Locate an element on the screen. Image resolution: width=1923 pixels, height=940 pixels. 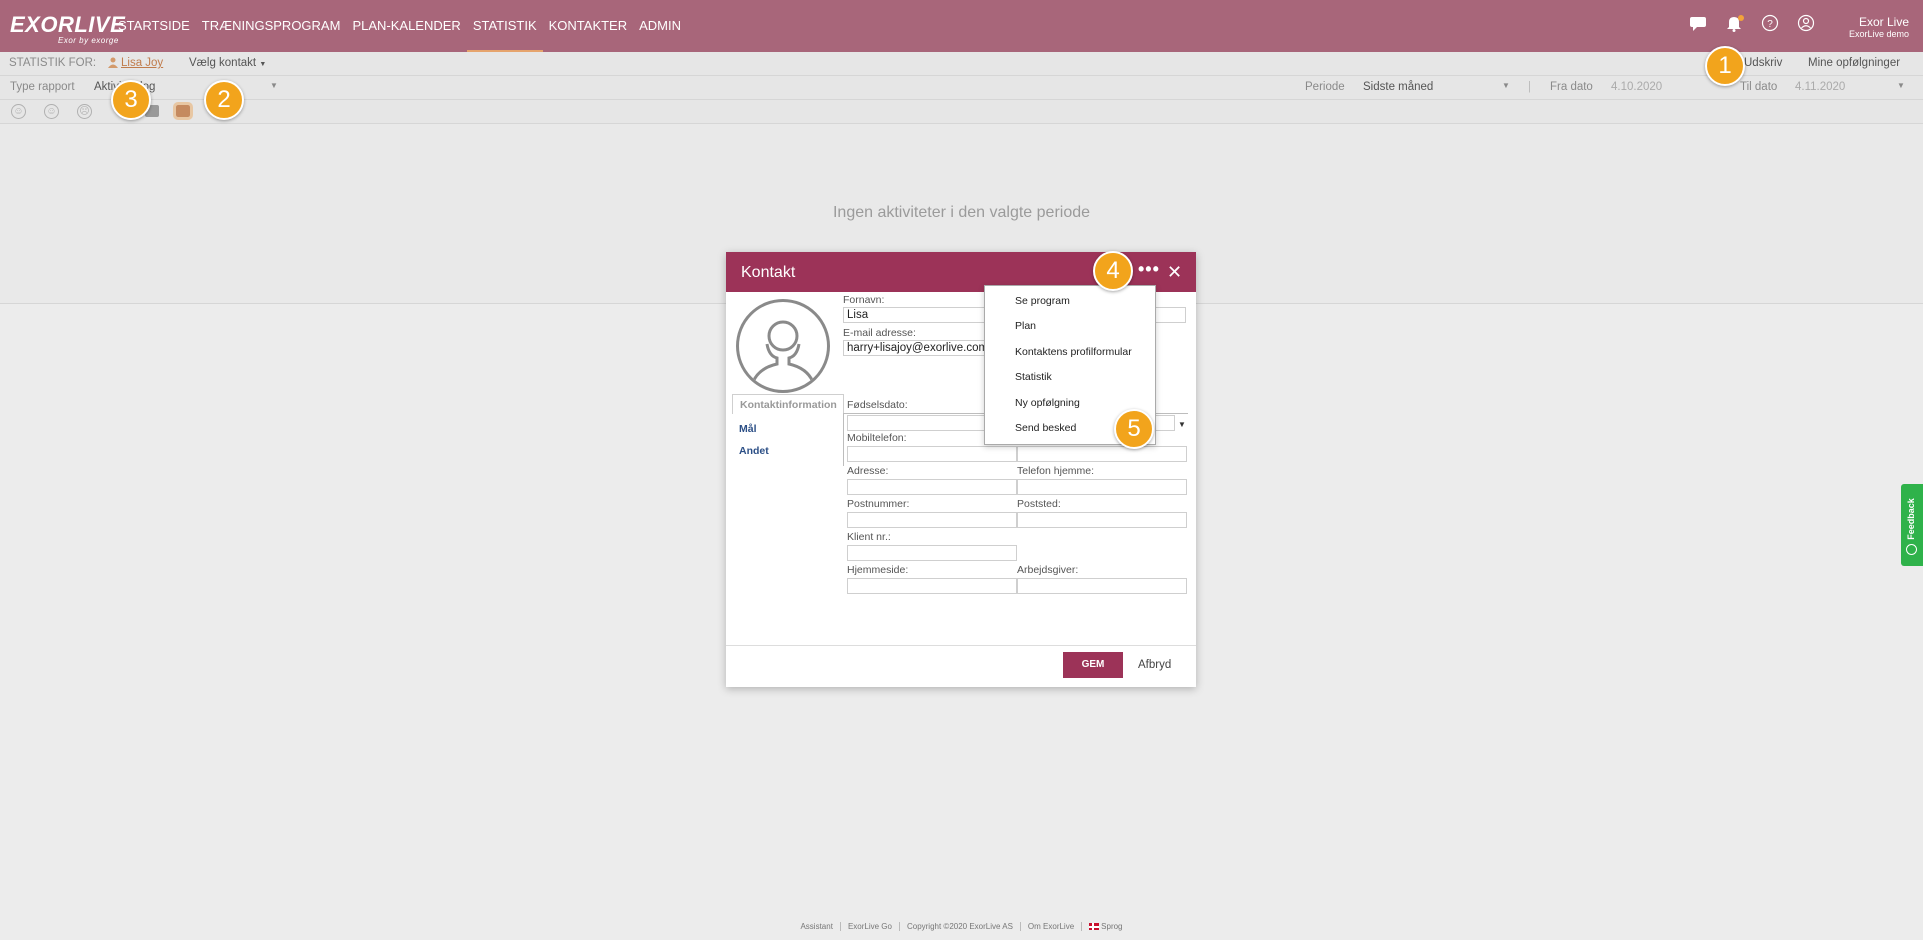
user-icon is located at coordinates (1806, 25).